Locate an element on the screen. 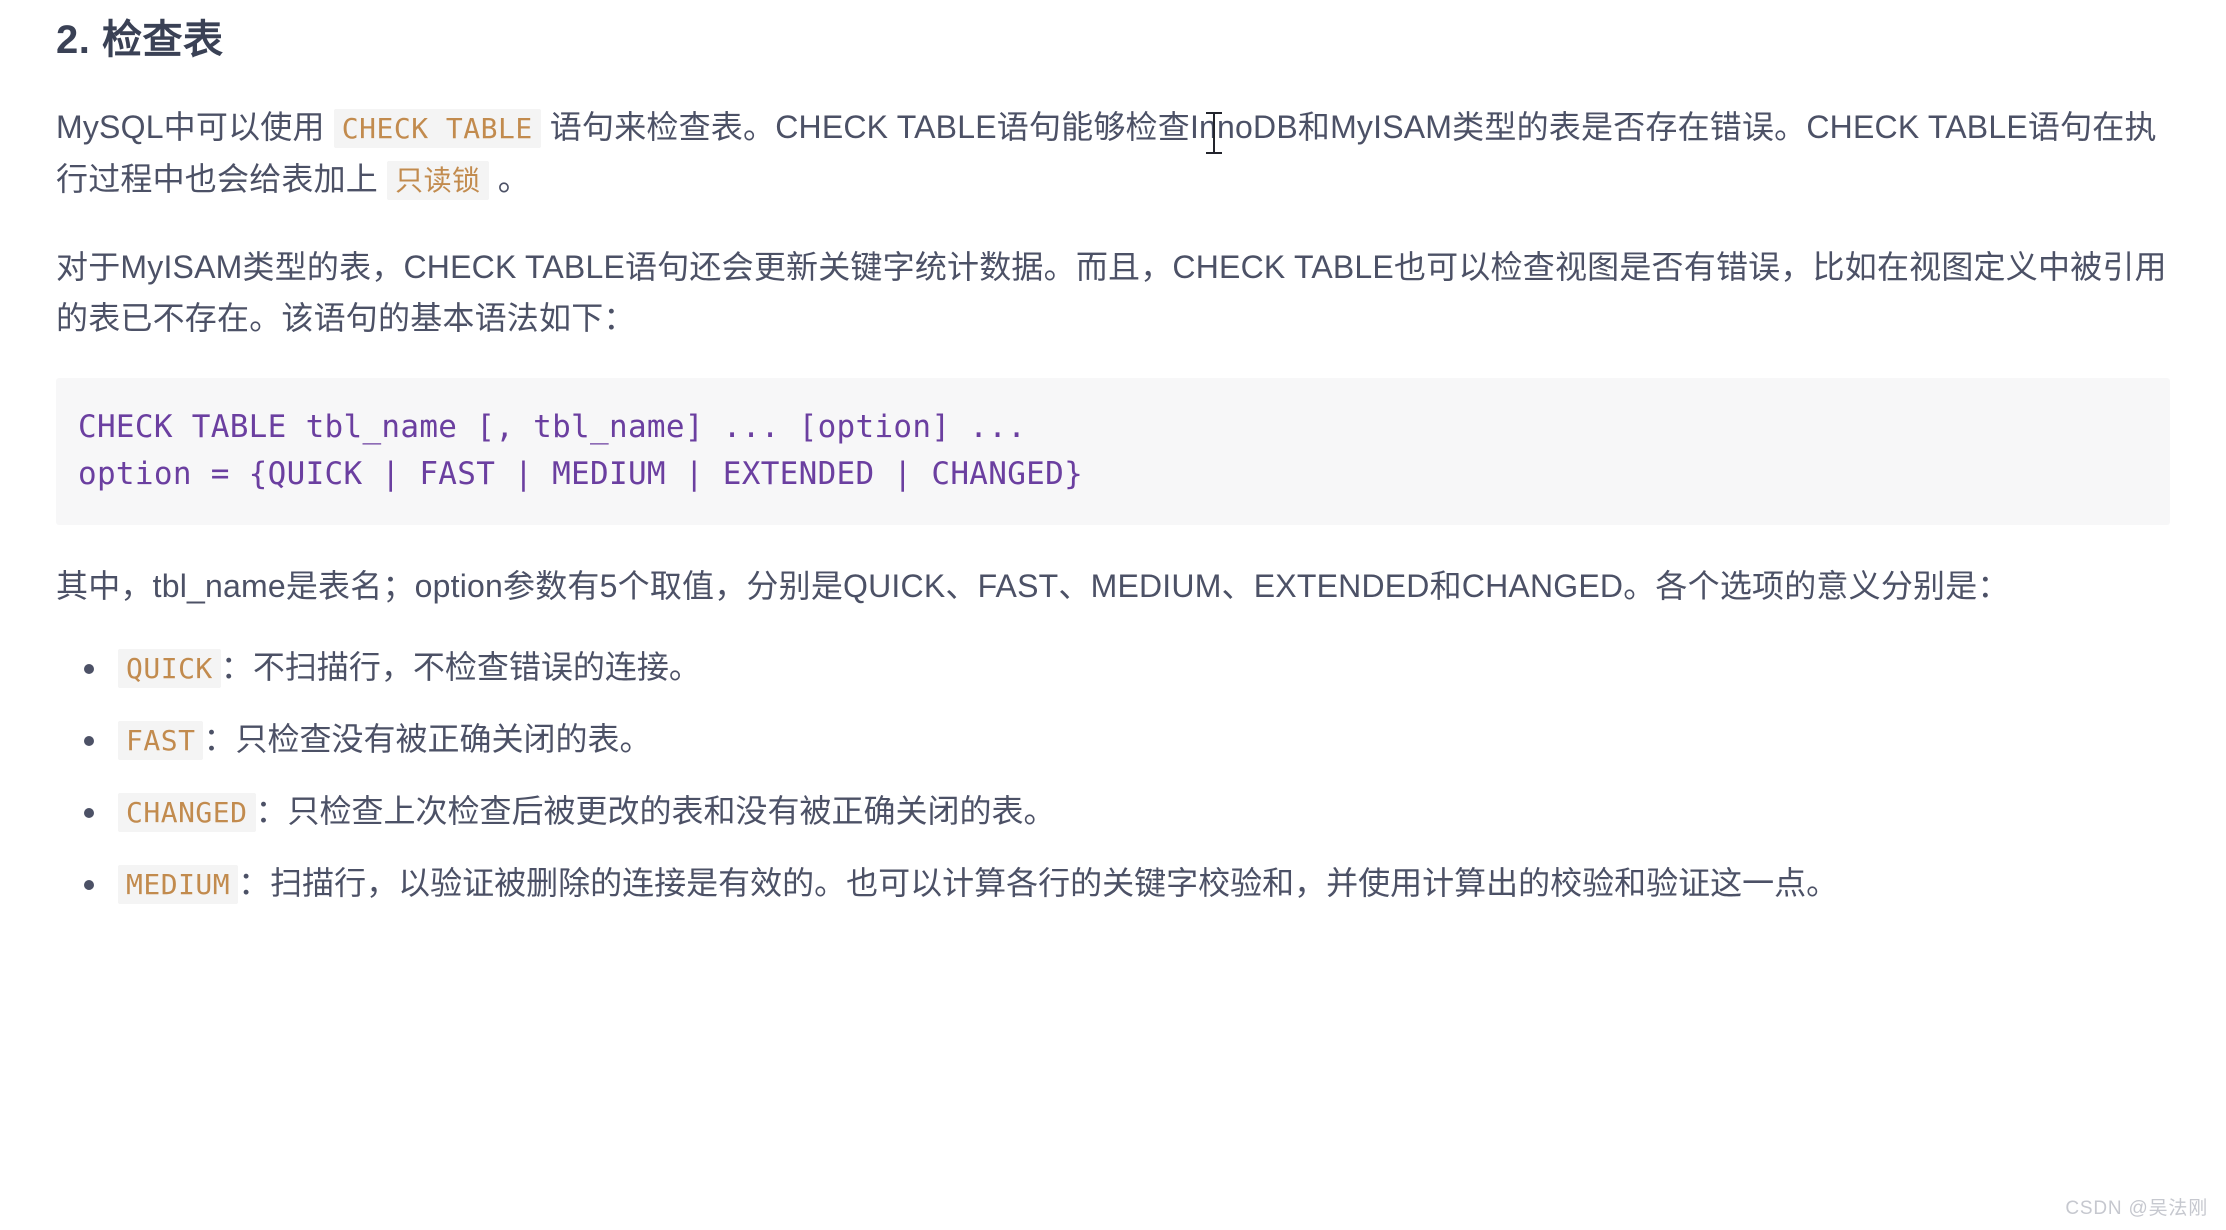 This screenshot has width=2226, height=1230. option-description: 不扫描行，不检查错误的连接。 is located at coordinates (476, 667).